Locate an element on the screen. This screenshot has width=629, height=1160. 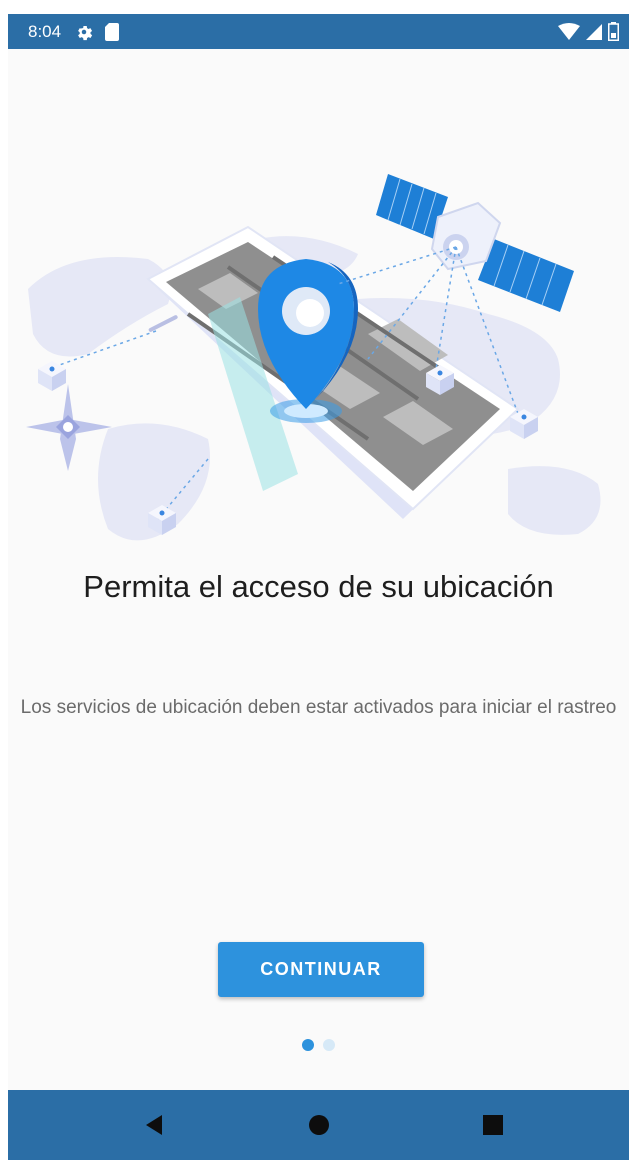
wifi-icon is located at coordinates (569, 31).